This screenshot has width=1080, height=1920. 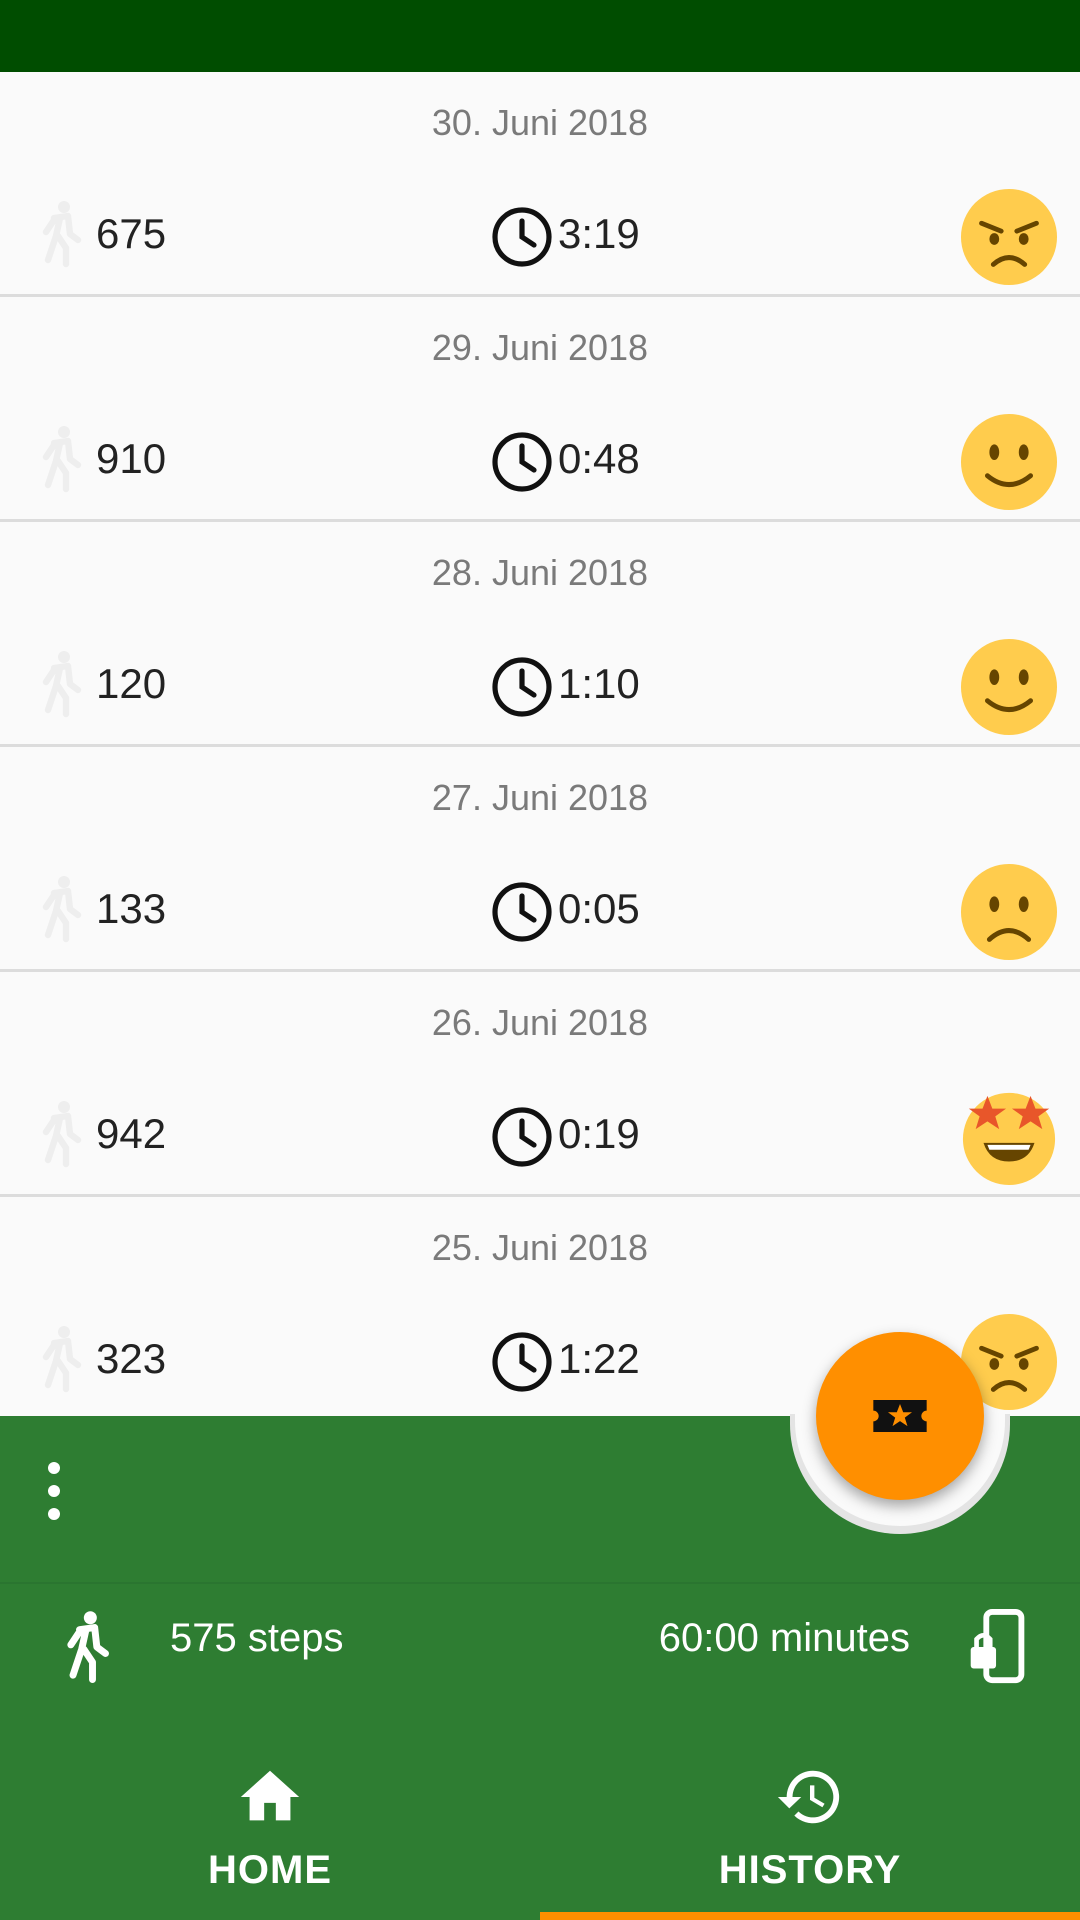 I want to click on entry-date: 26. Juni 2018, so click(x=540, y=1022).